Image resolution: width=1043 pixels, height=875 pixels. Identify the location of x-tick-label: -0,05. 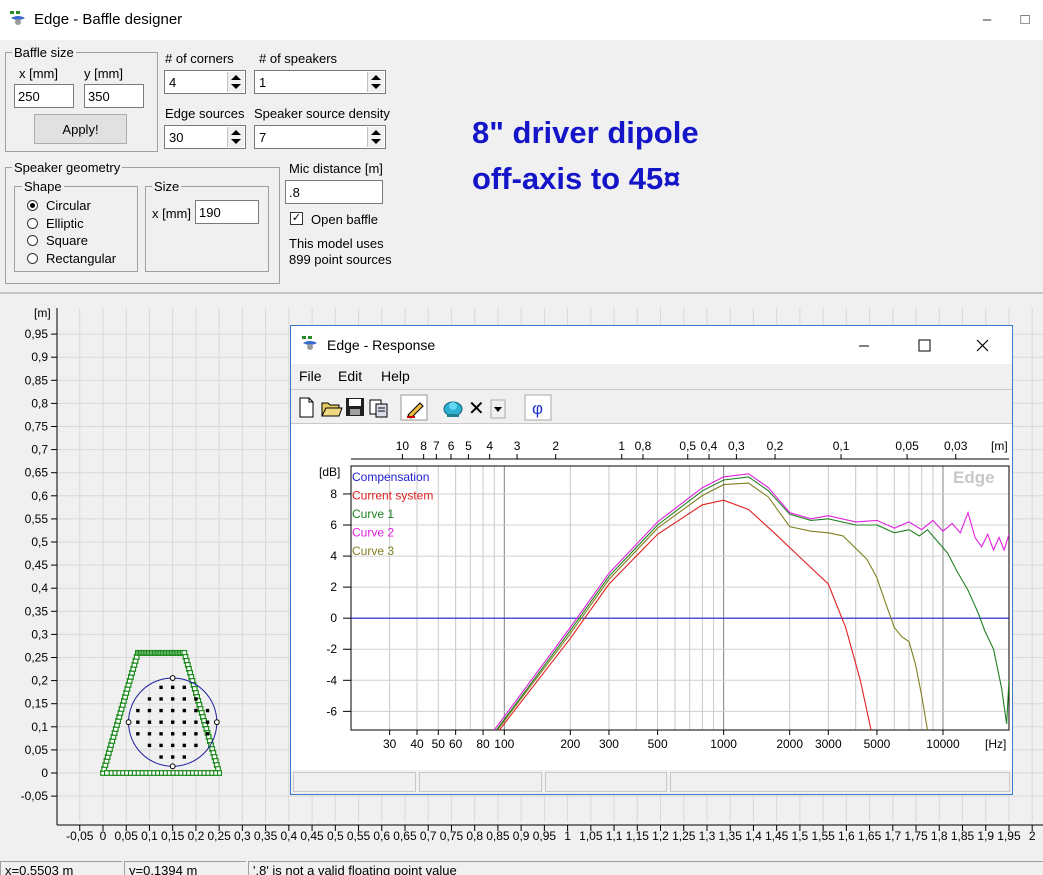
(80, 836).